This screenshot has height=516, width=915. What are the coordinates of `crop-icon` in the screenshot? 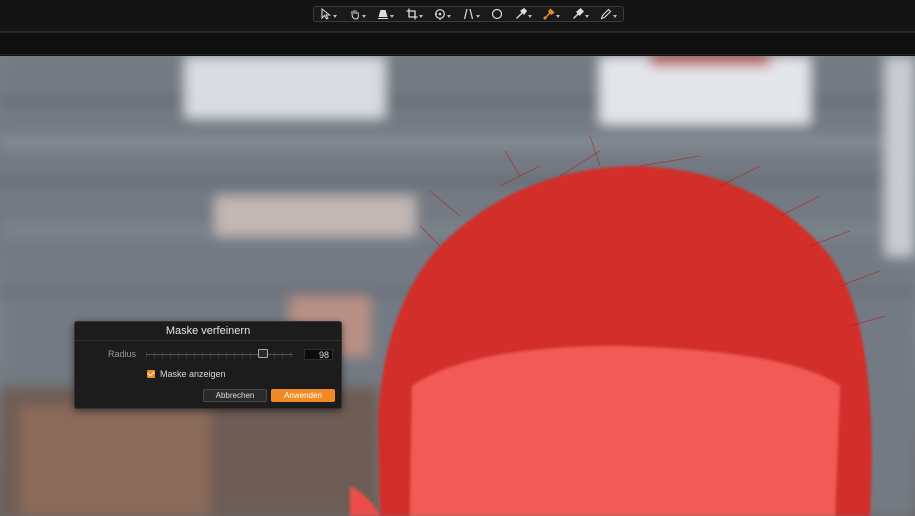 It's located at (412, 14).